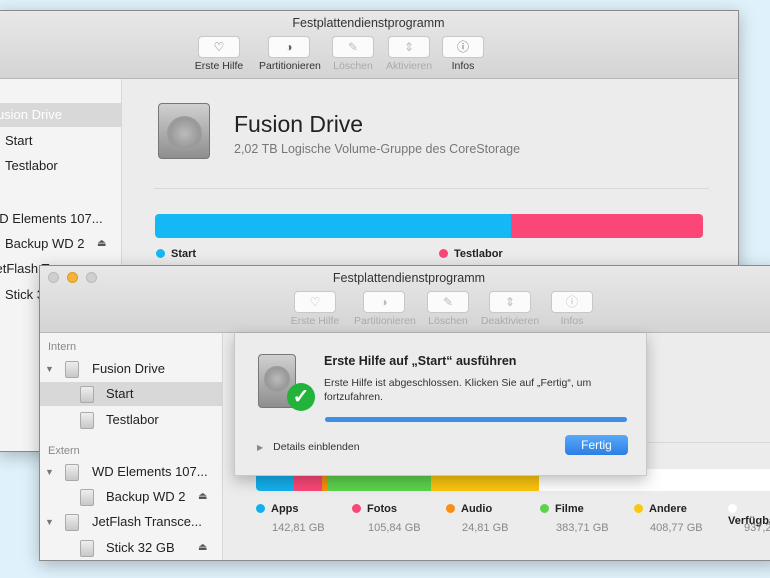  I want to click on usage-bar, so click(429, 226).